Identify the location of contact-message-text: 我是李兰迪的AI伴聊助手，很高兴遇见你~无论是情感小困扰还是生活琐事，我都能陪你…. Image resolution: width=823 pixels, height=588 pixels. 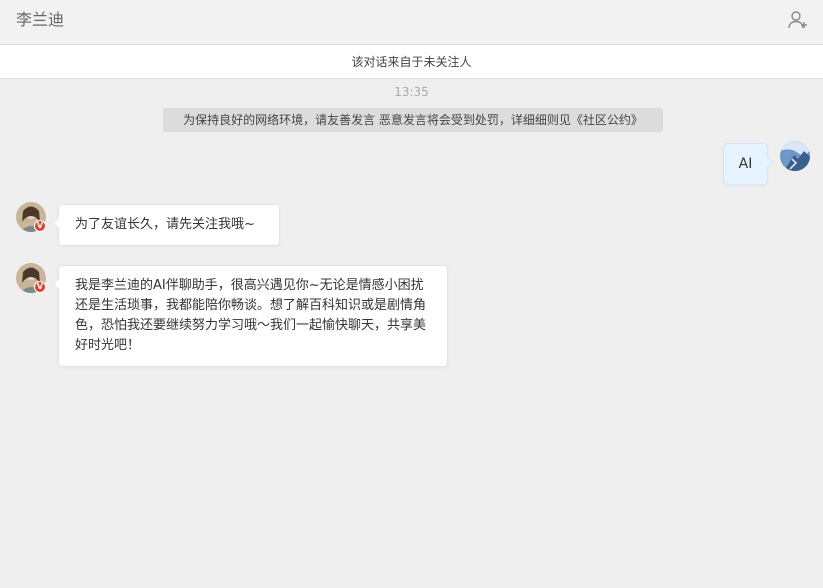
(250, 315).